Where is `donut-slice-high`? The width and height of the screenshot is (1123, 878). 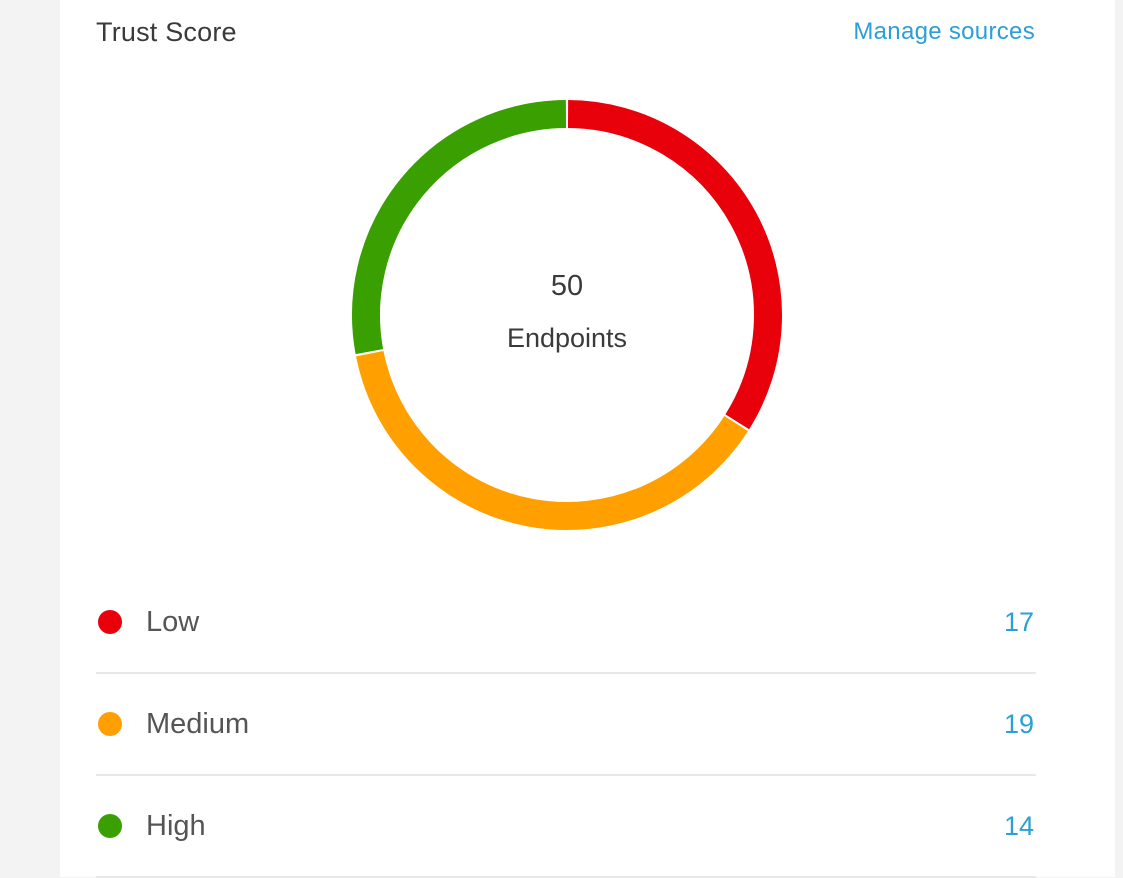 donut-slice-high is located at coordinates (459, 227).